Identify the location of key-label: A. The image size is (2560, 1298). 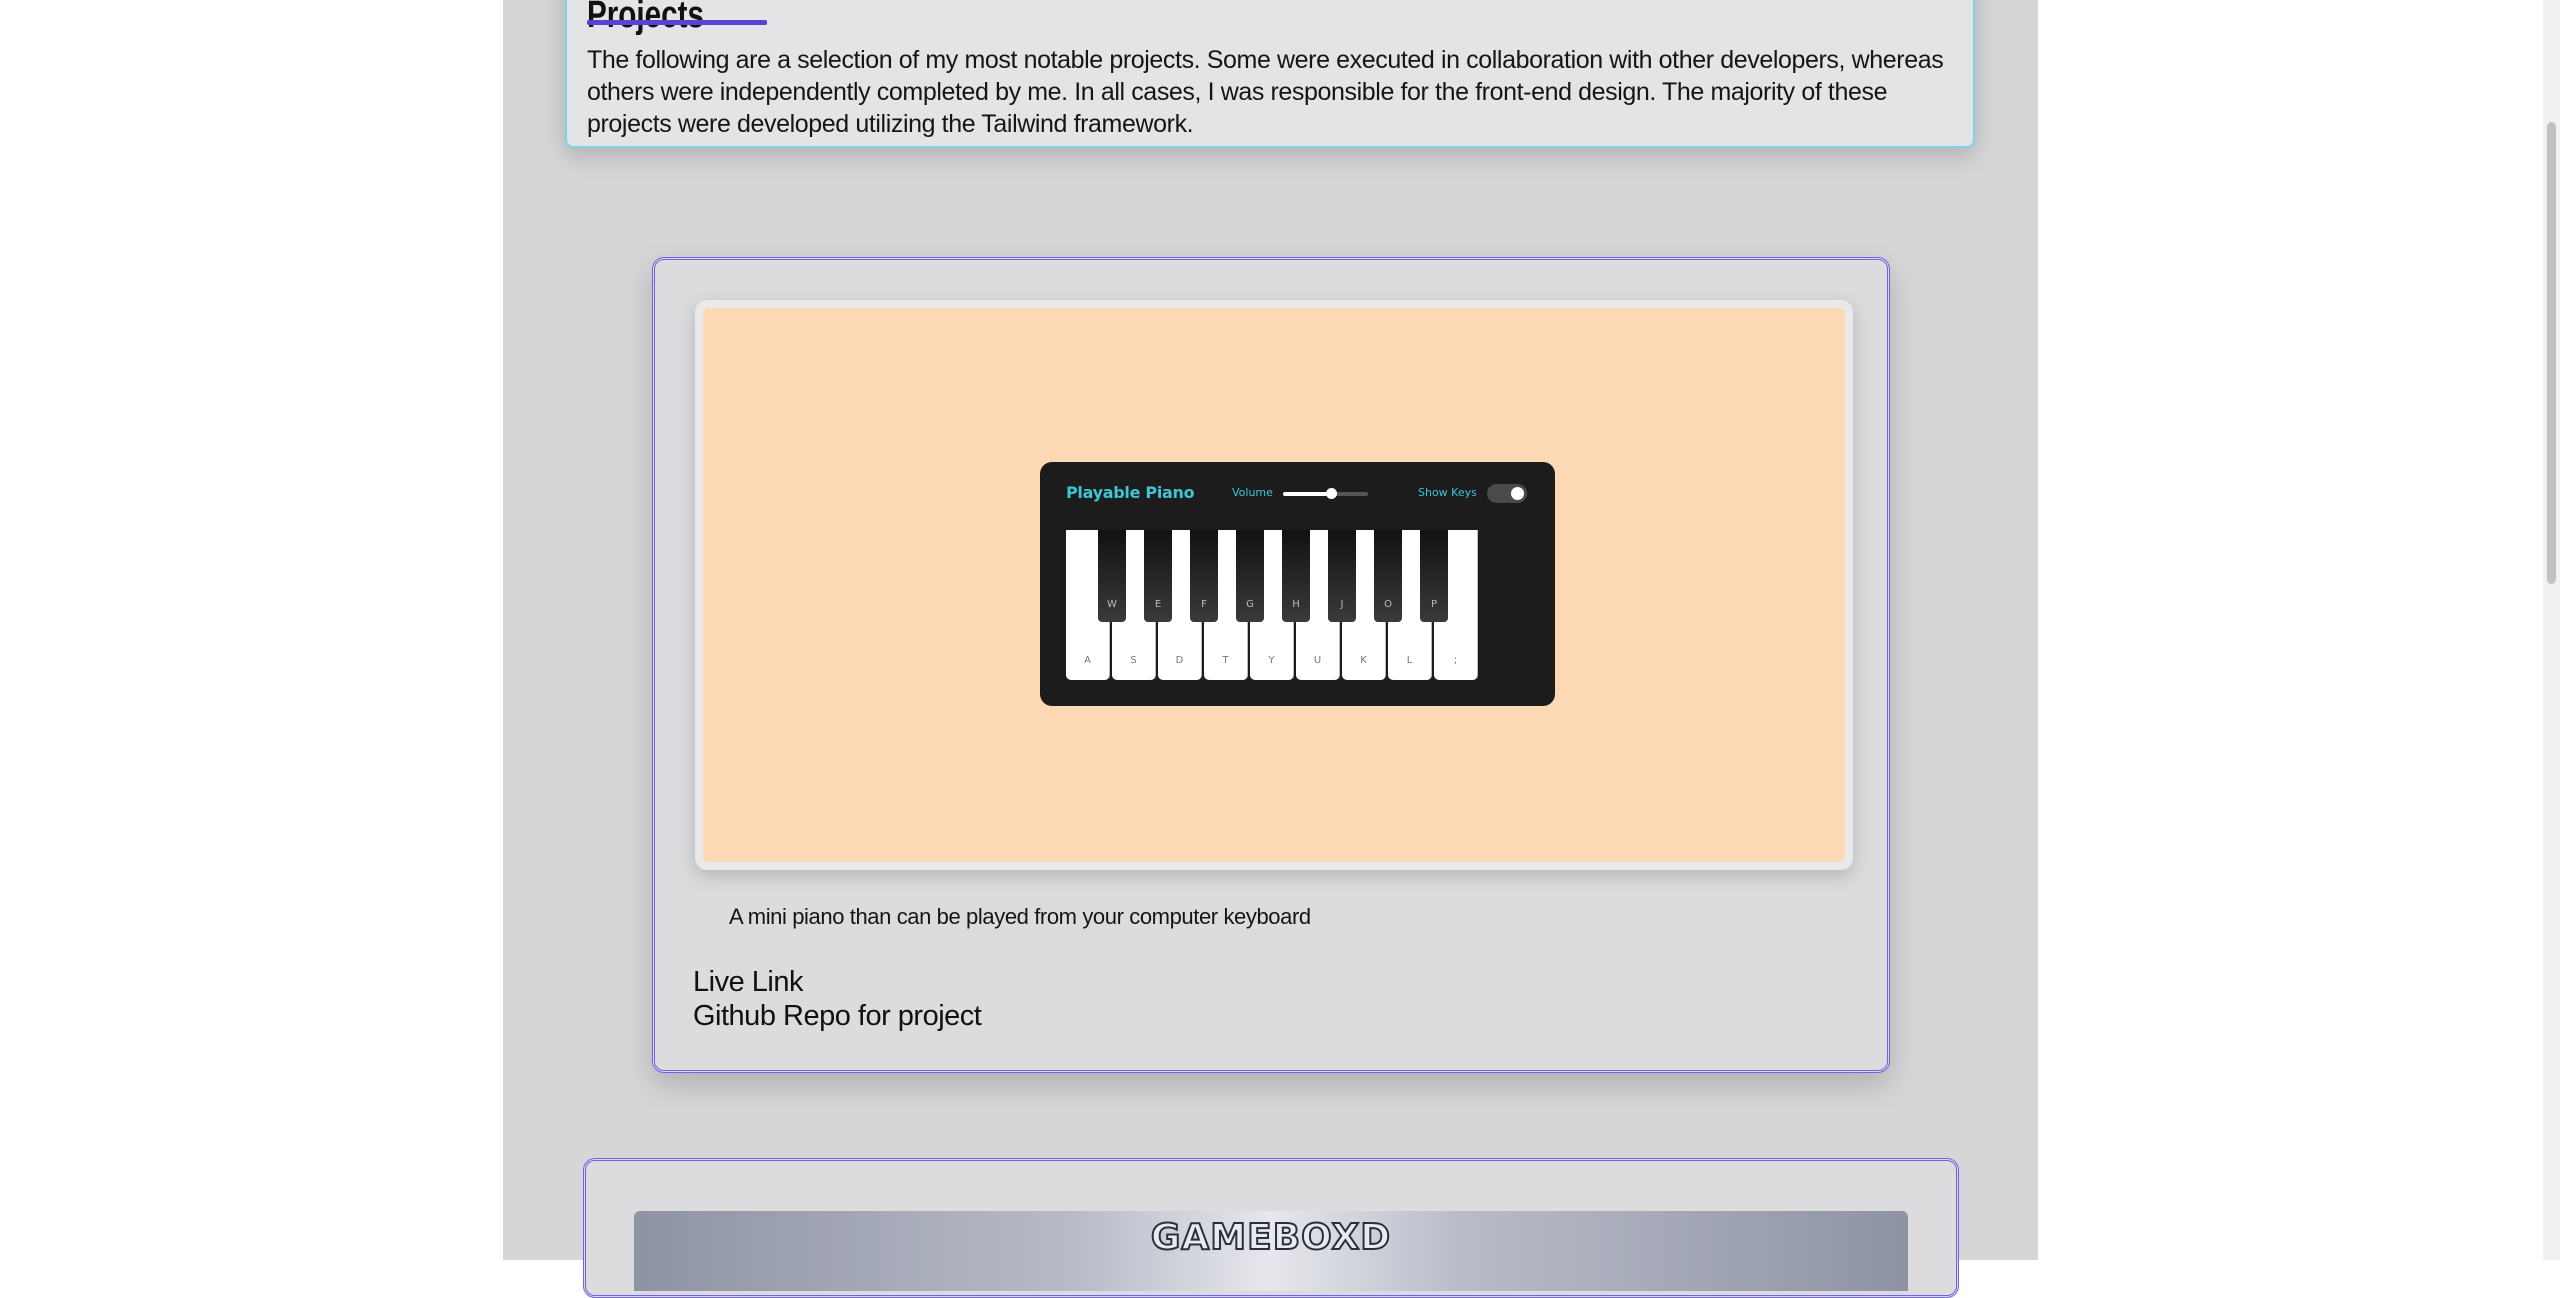
(1087, 660).